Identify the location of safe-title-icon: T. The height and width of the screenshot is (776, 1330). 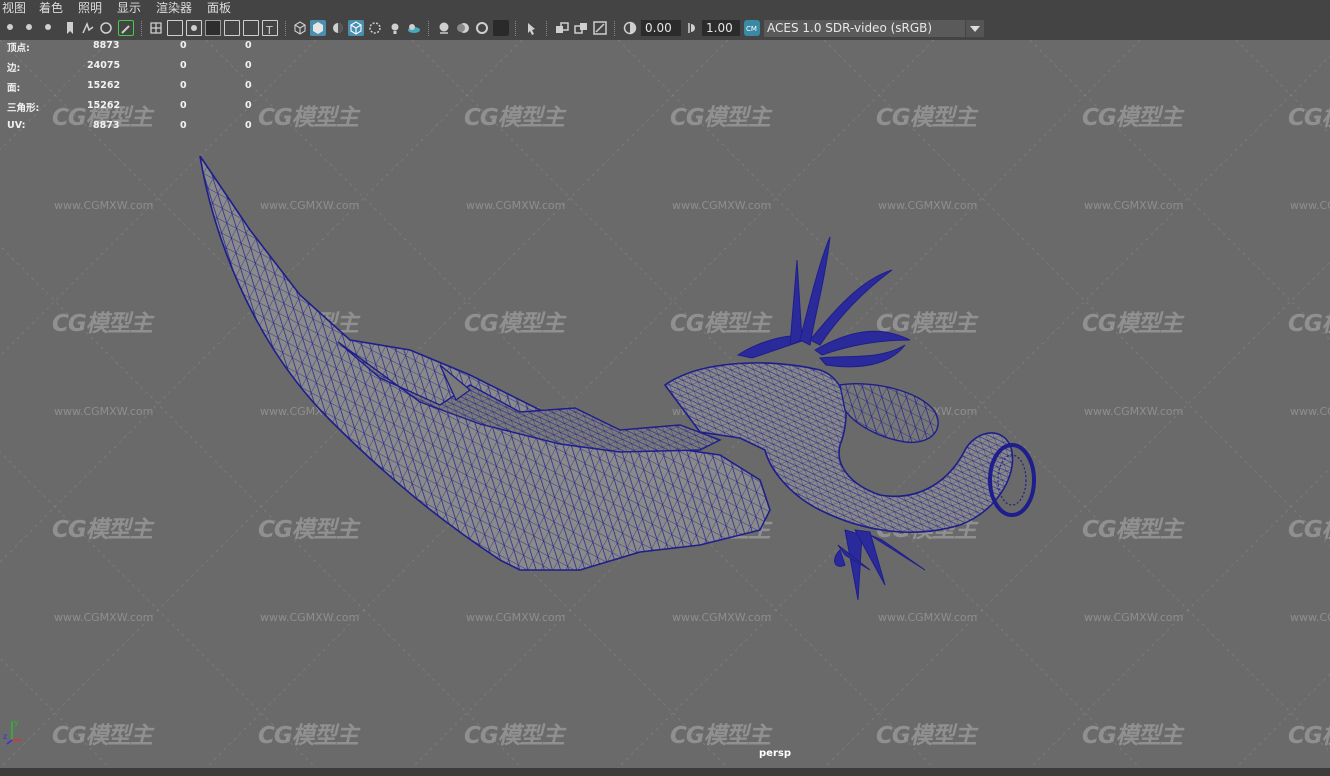
(270, 28).